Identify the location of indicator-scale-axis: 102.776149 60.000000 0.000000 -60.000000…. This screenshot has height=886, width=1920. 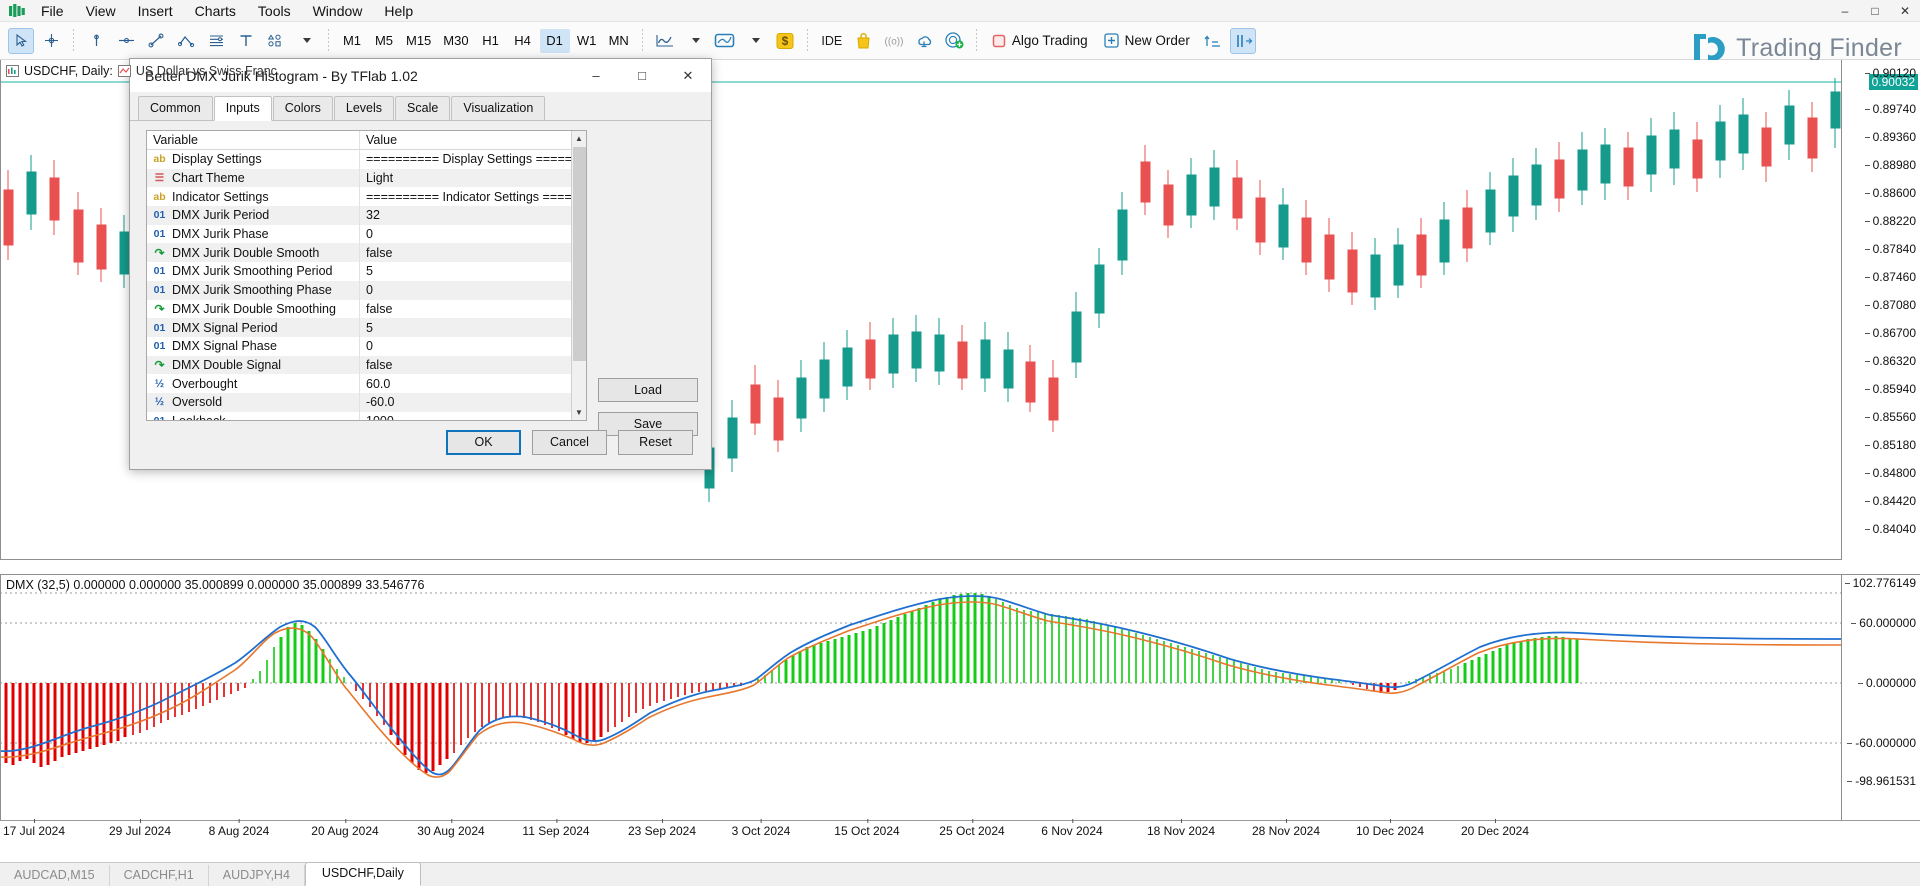
(1881, 709).